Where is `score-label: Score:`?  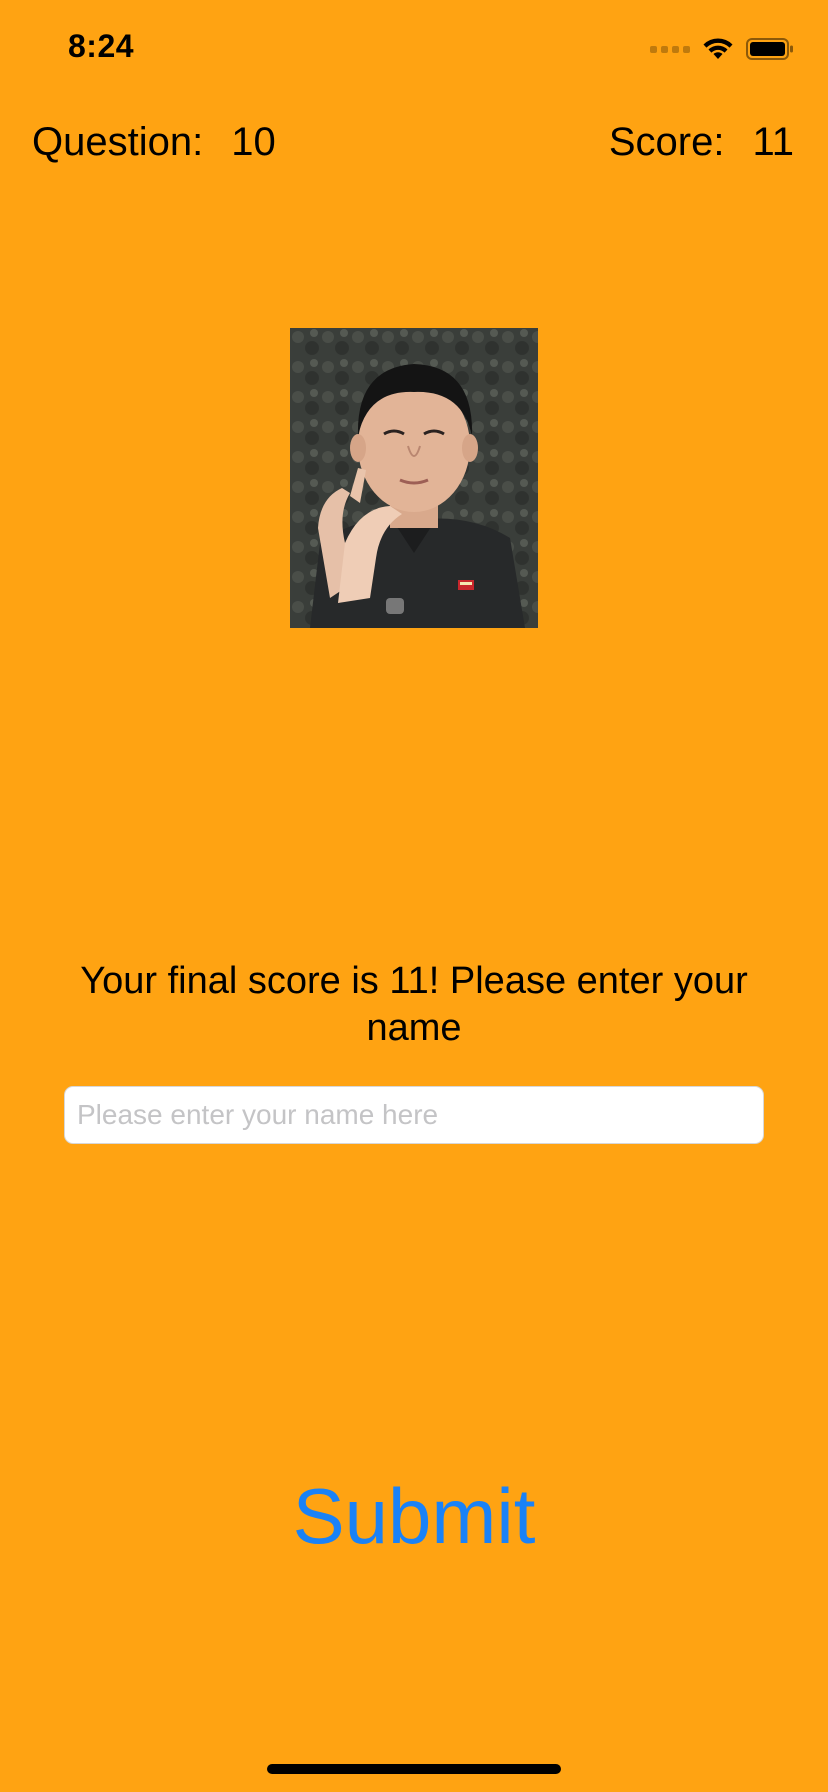 score-label: Score: is located at coordinates (666, 142).